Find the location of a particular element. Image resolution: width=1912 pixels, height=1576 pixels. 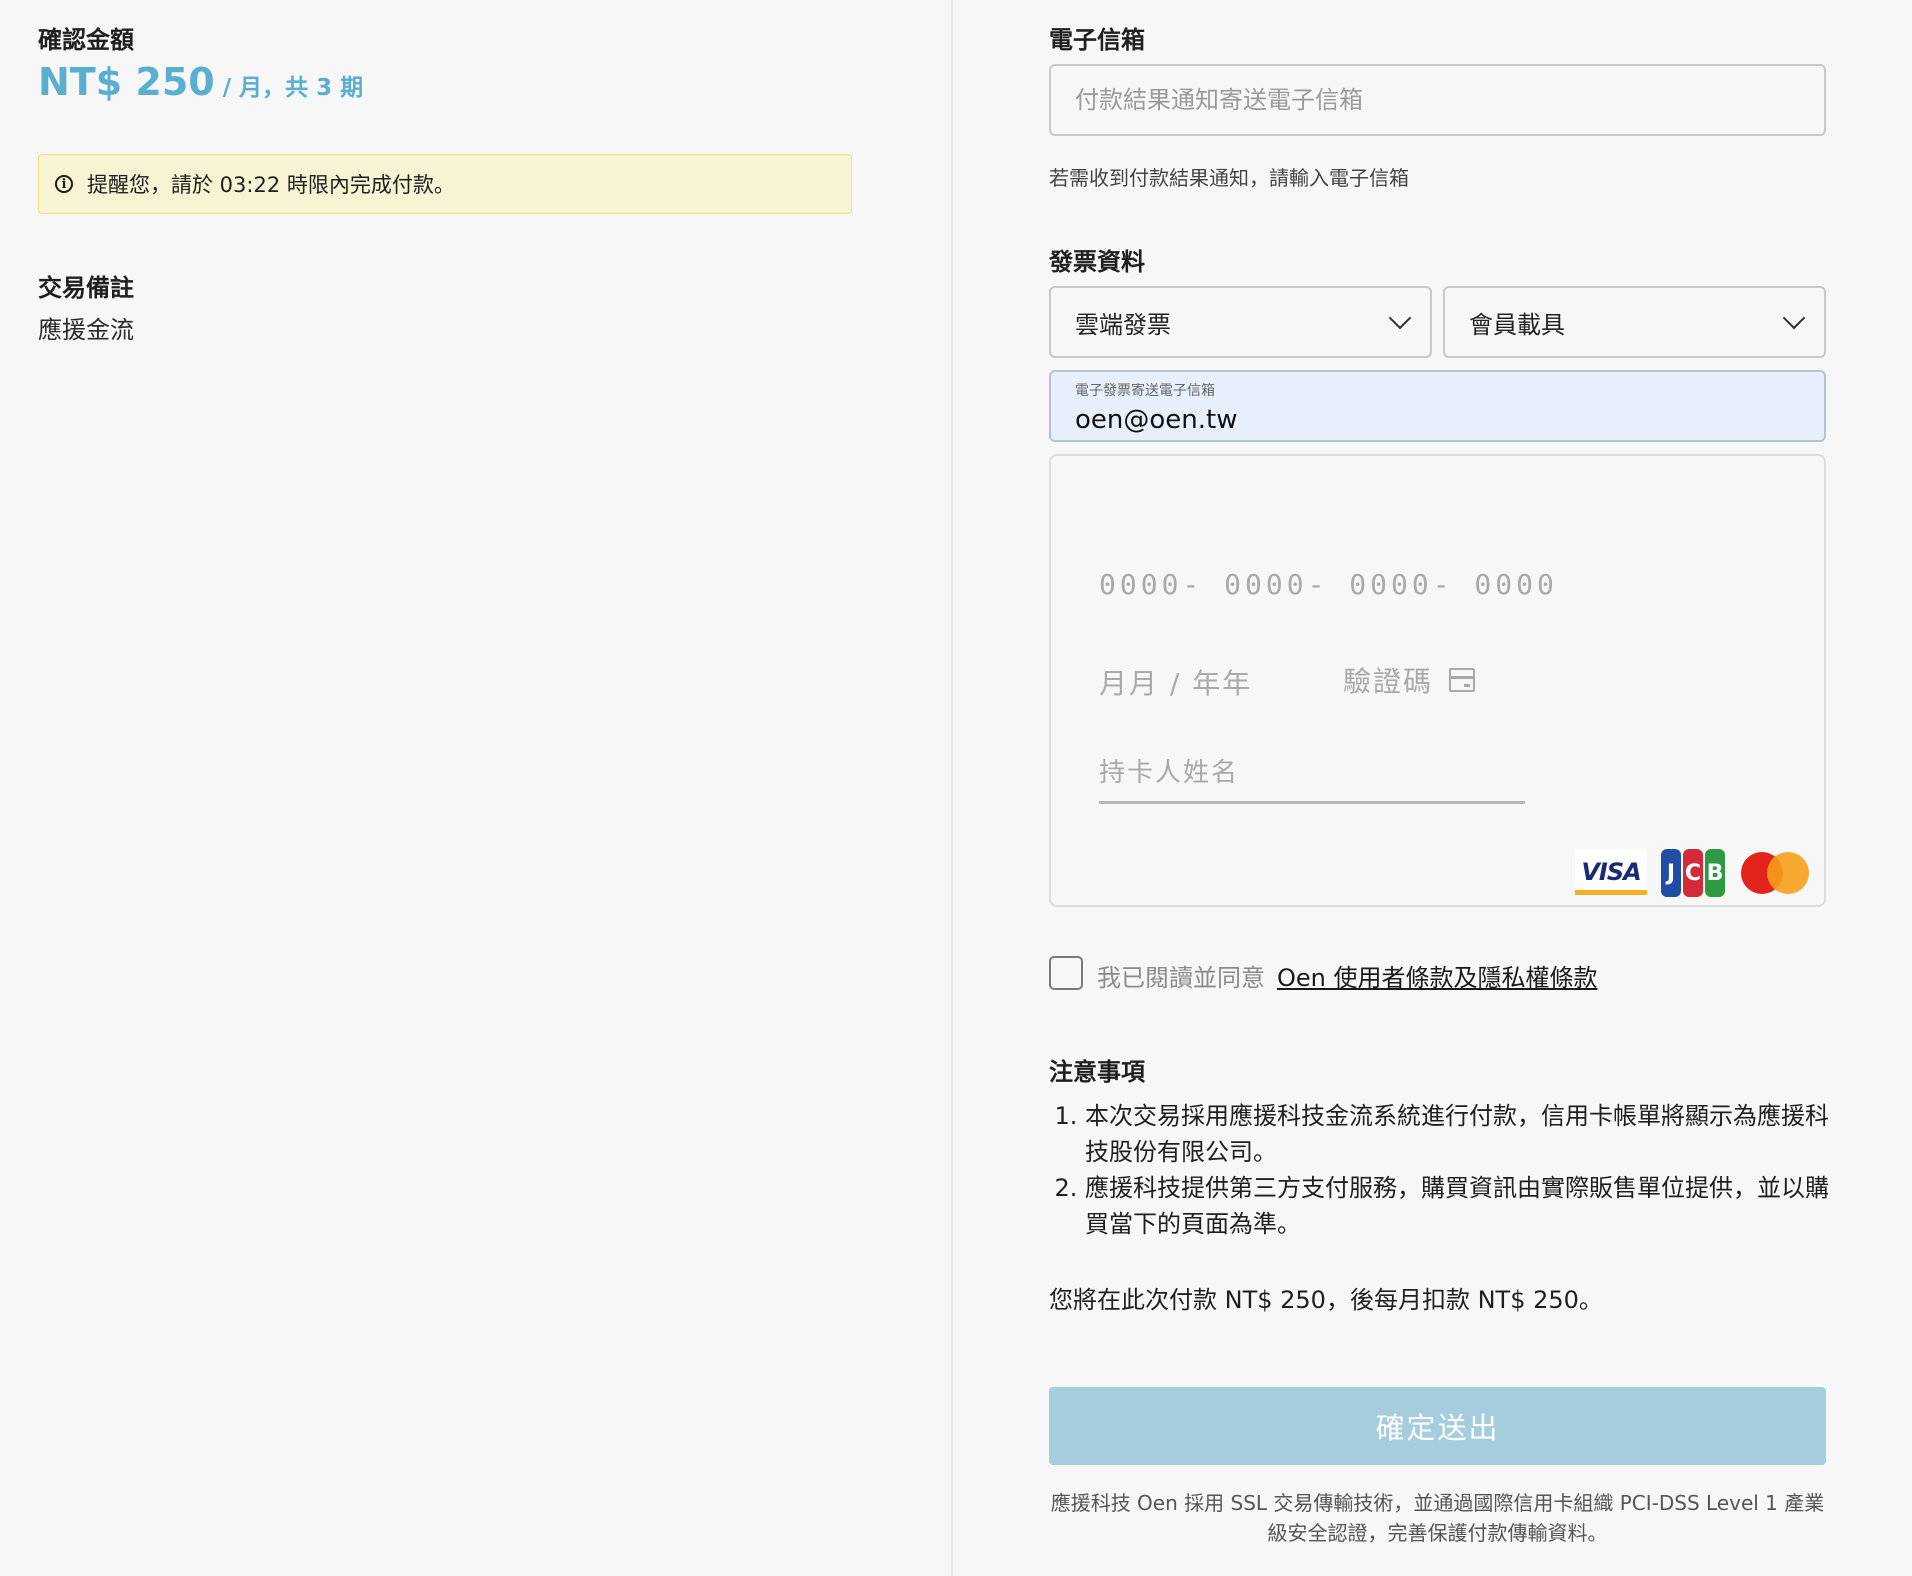

invoice-type-select: 雲端發票 is located at coordinates (1240, 322).